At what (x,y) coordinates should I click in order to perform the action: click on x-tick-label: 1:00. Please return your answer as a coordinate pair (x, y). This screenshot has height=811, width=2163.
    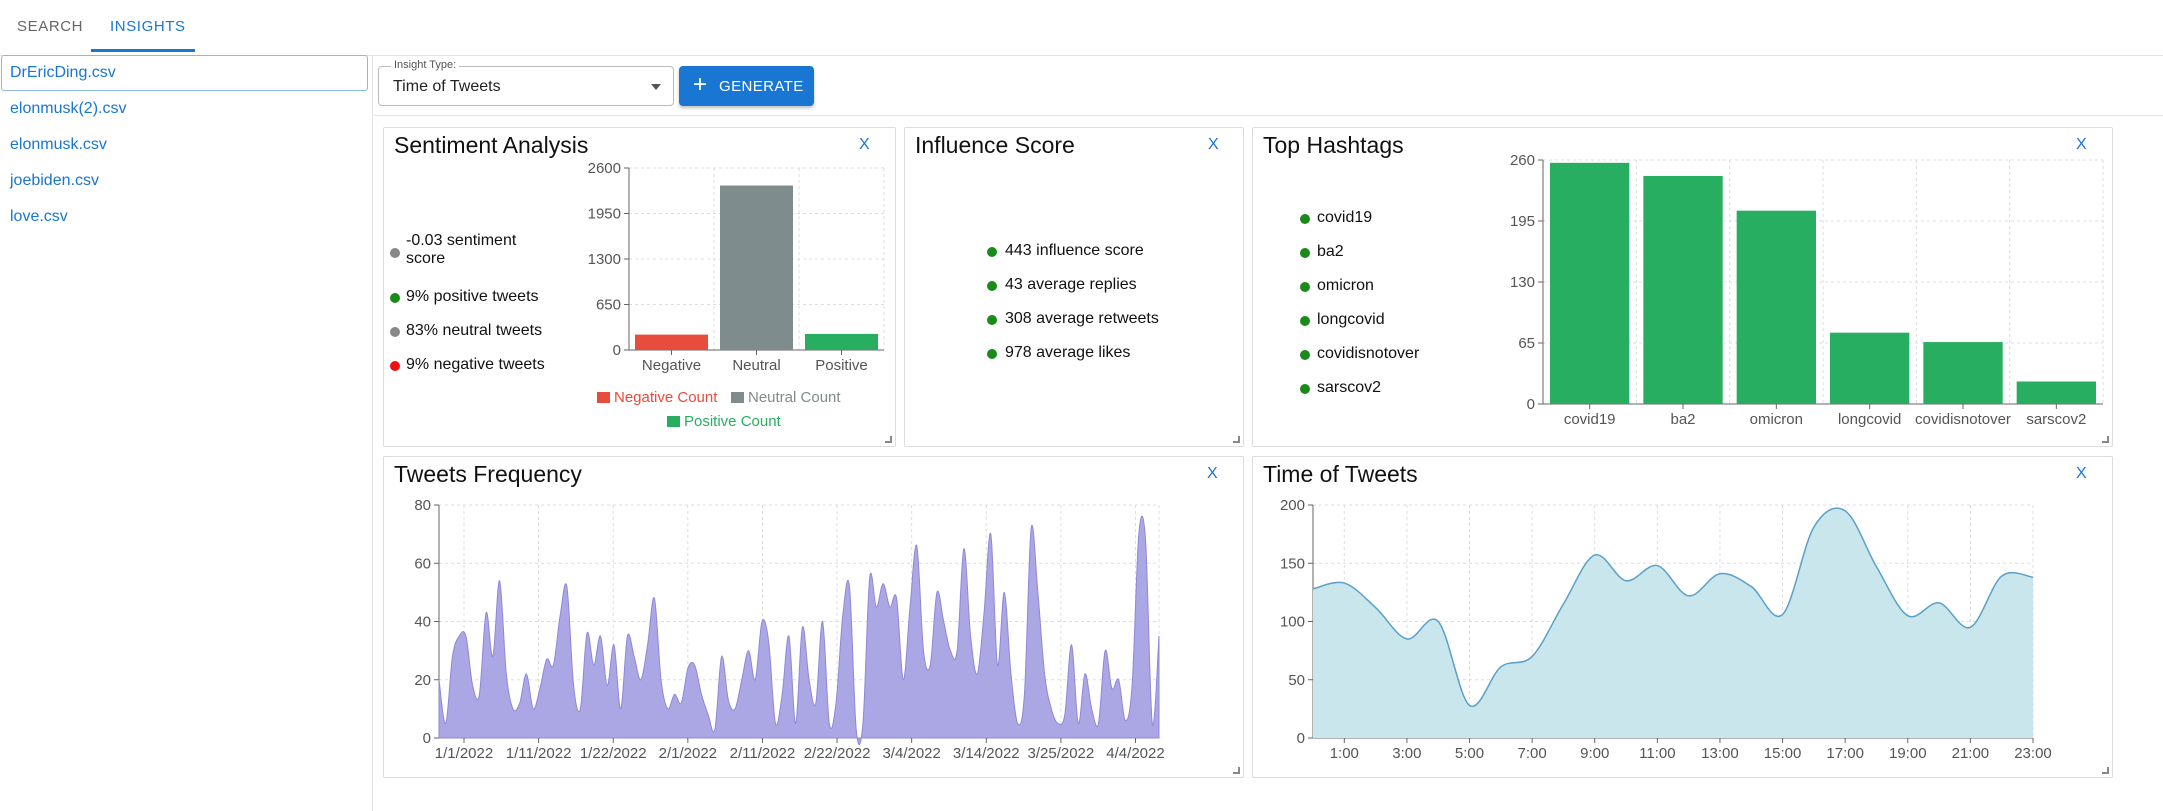
    Looking at the image, I should click on (1344, 753).